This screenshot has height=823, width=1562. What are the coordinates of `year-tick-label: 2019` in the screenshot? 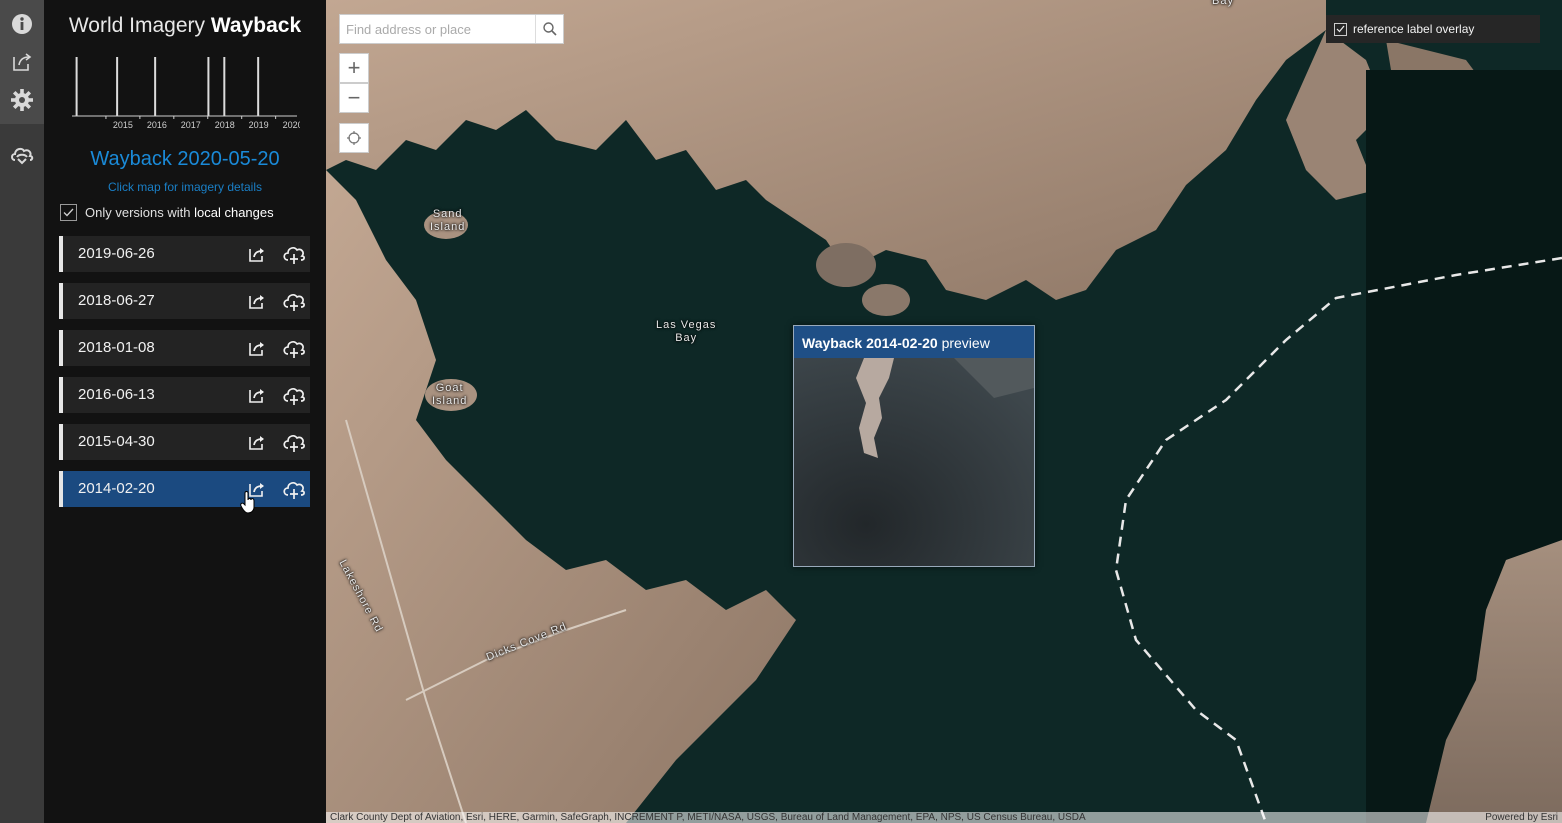 It's located at (259, 125).